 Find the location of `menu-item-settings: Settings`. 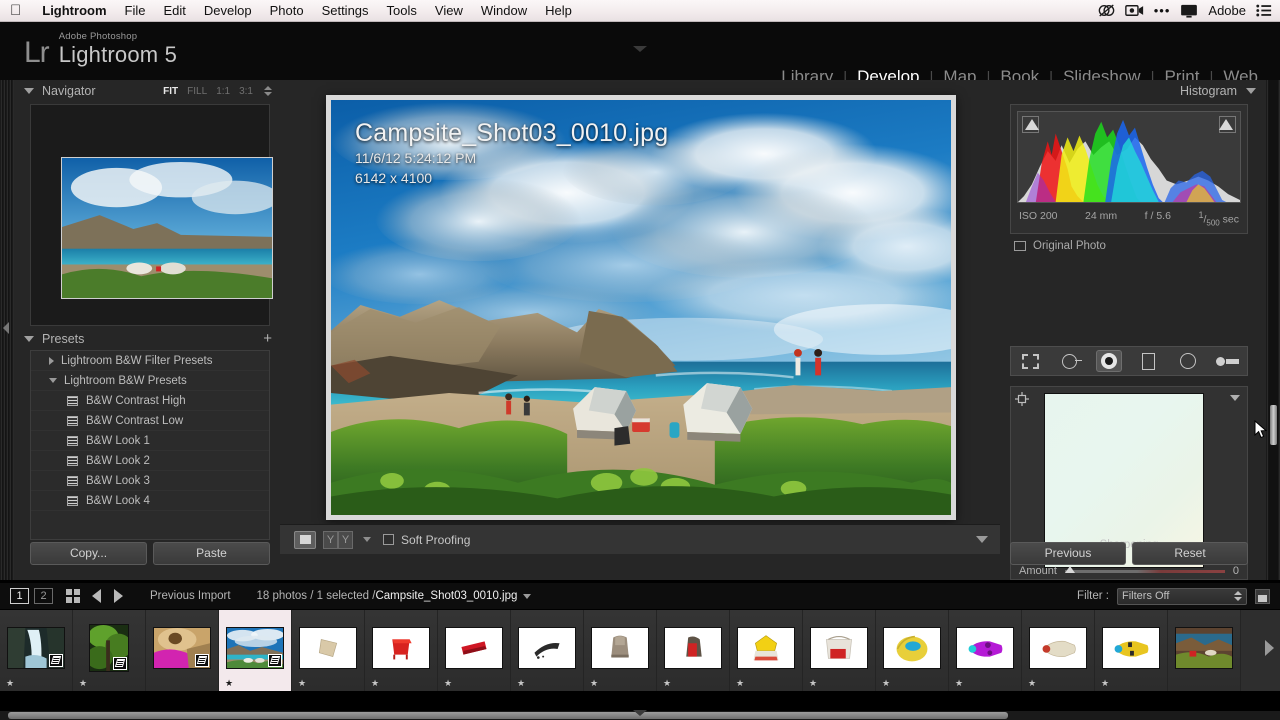

menu-item-settings: Settings is located at coordinates (345, 11).